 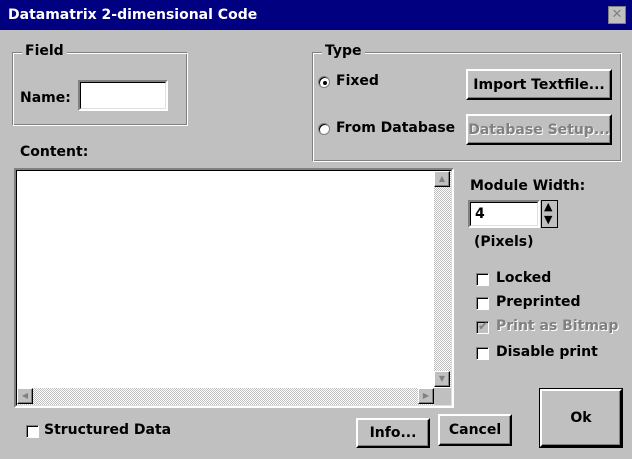 I want to click on title-bar: Datamatrix 2-dimensional Code ✕, so click(x=316, y=15).